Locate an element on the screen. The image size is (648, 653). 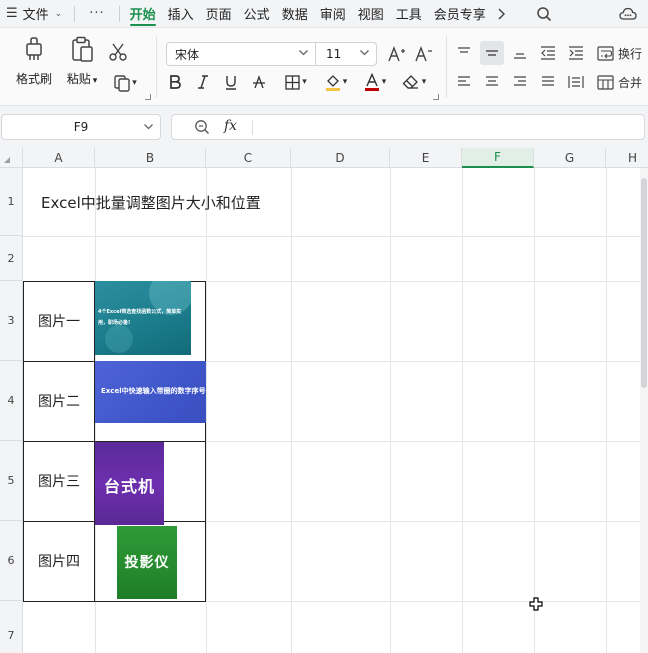
distributed-align-button is located at coordinates (576, 82).